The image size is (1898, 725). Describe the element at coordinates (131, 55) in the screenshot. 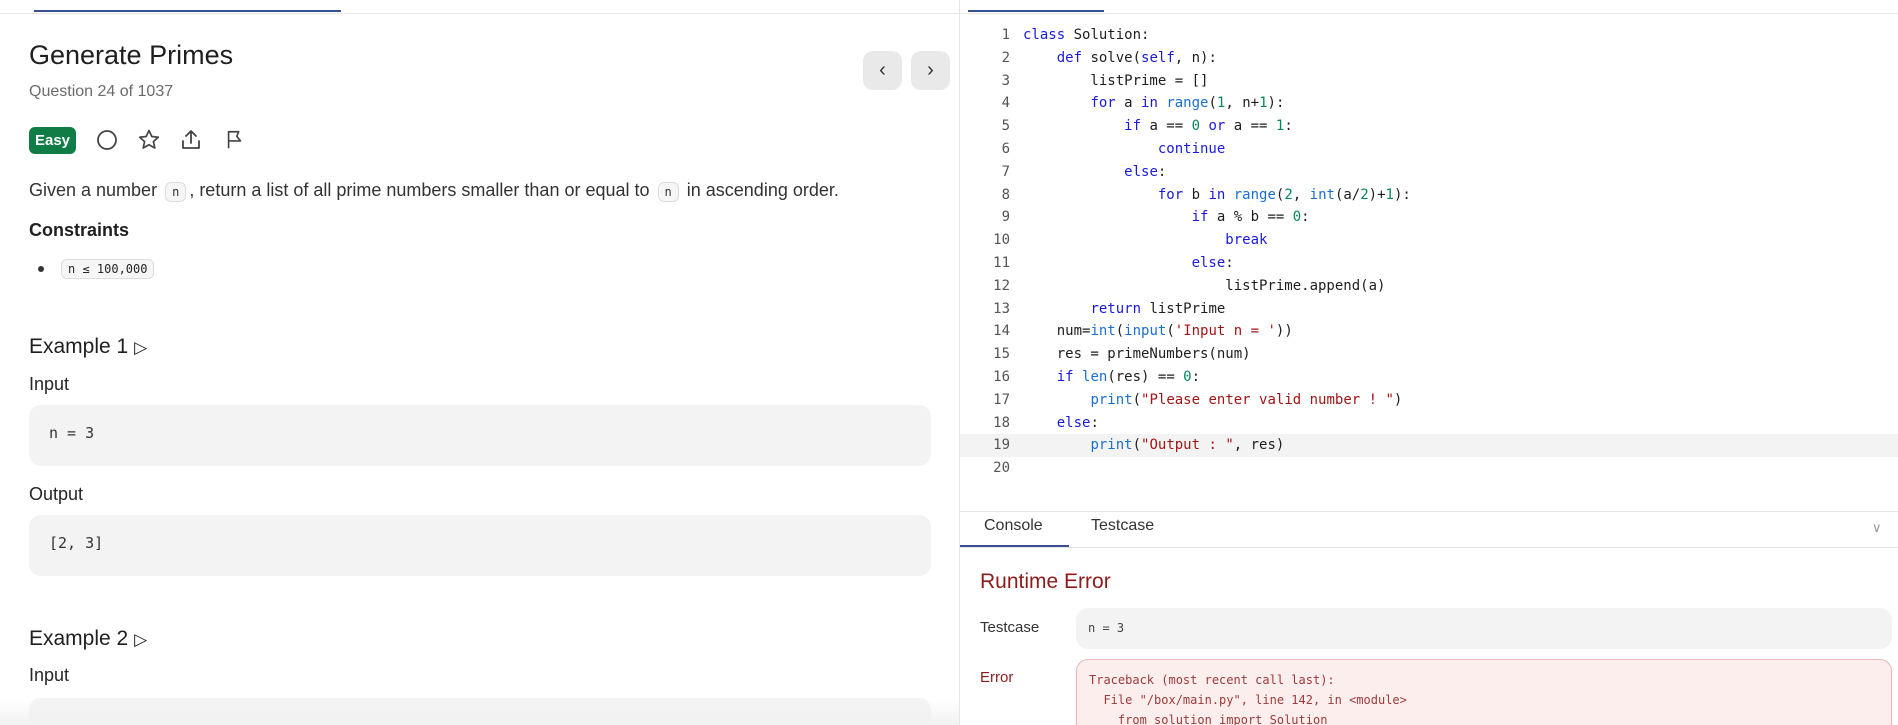

I see `problem-title: Generate Primes` at that location.